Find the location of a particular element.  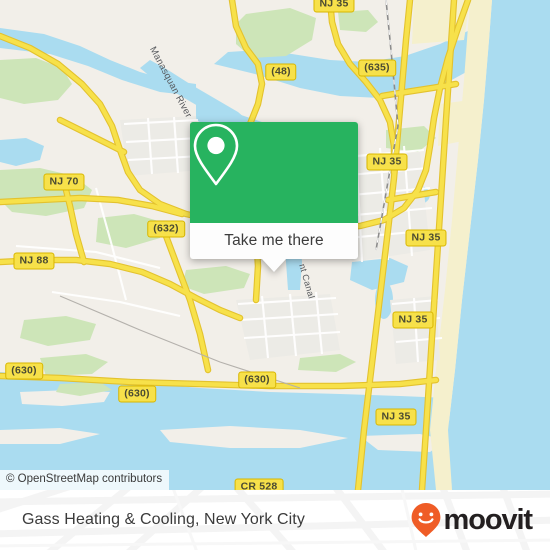

road-shield-nj35-lower: NJ 35 is located at coordinates (413, 320).